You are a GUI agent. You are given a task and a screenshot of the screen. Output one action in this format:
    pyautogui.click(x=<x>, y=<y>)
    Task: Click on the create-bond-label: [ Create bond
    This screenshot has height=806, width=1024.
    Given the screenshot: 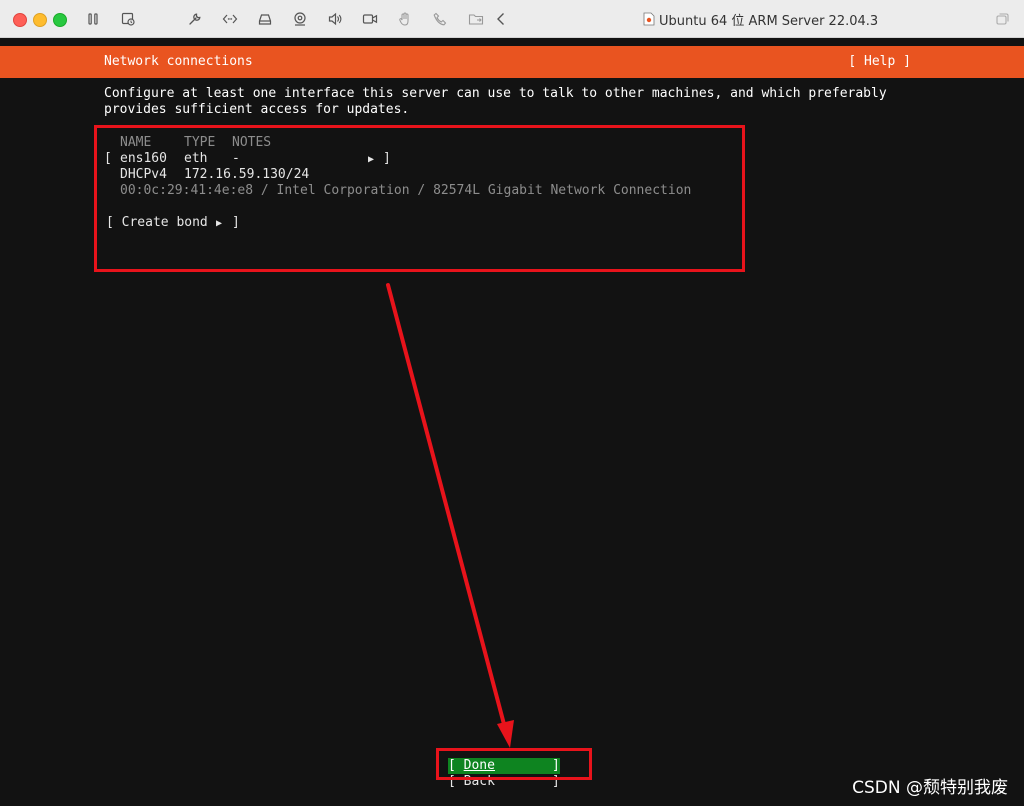 What is the action you would take?
    pyautogui.click(x=157, y=222)
    